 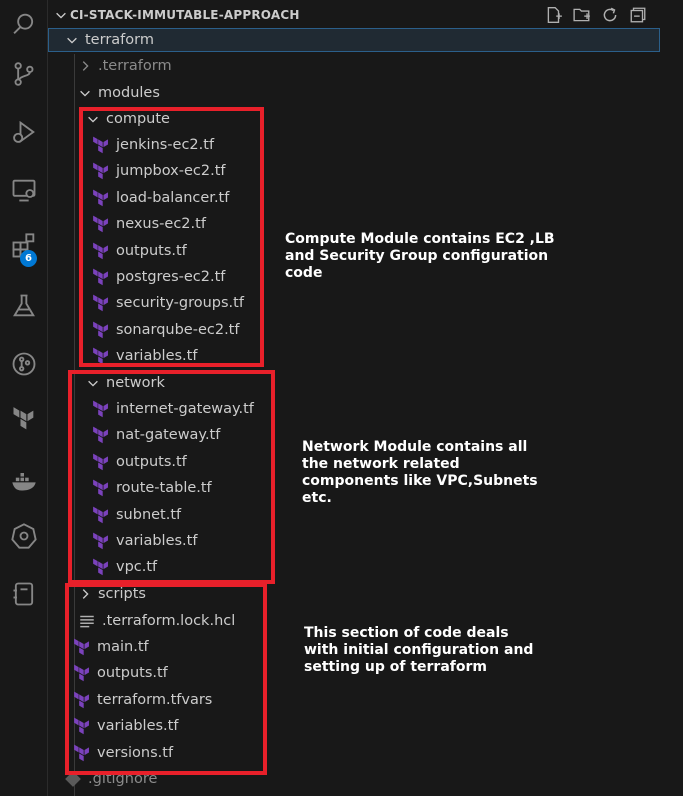 I want to click on explorer-header: CI-STACK-IMMUTABLE-APPROACH, so click(x=365, y=15).